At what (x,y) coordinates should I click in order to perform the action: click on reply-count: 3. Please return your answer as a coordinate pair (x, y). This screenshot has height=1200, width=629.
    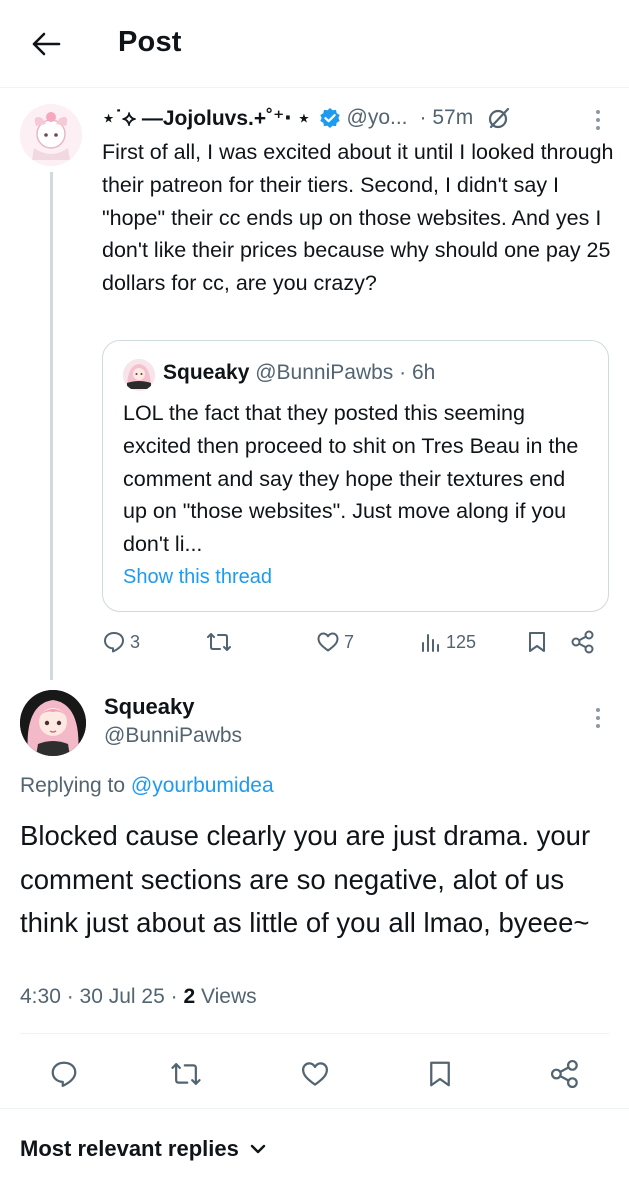
    Looking at the image, I should click on (135, 641).